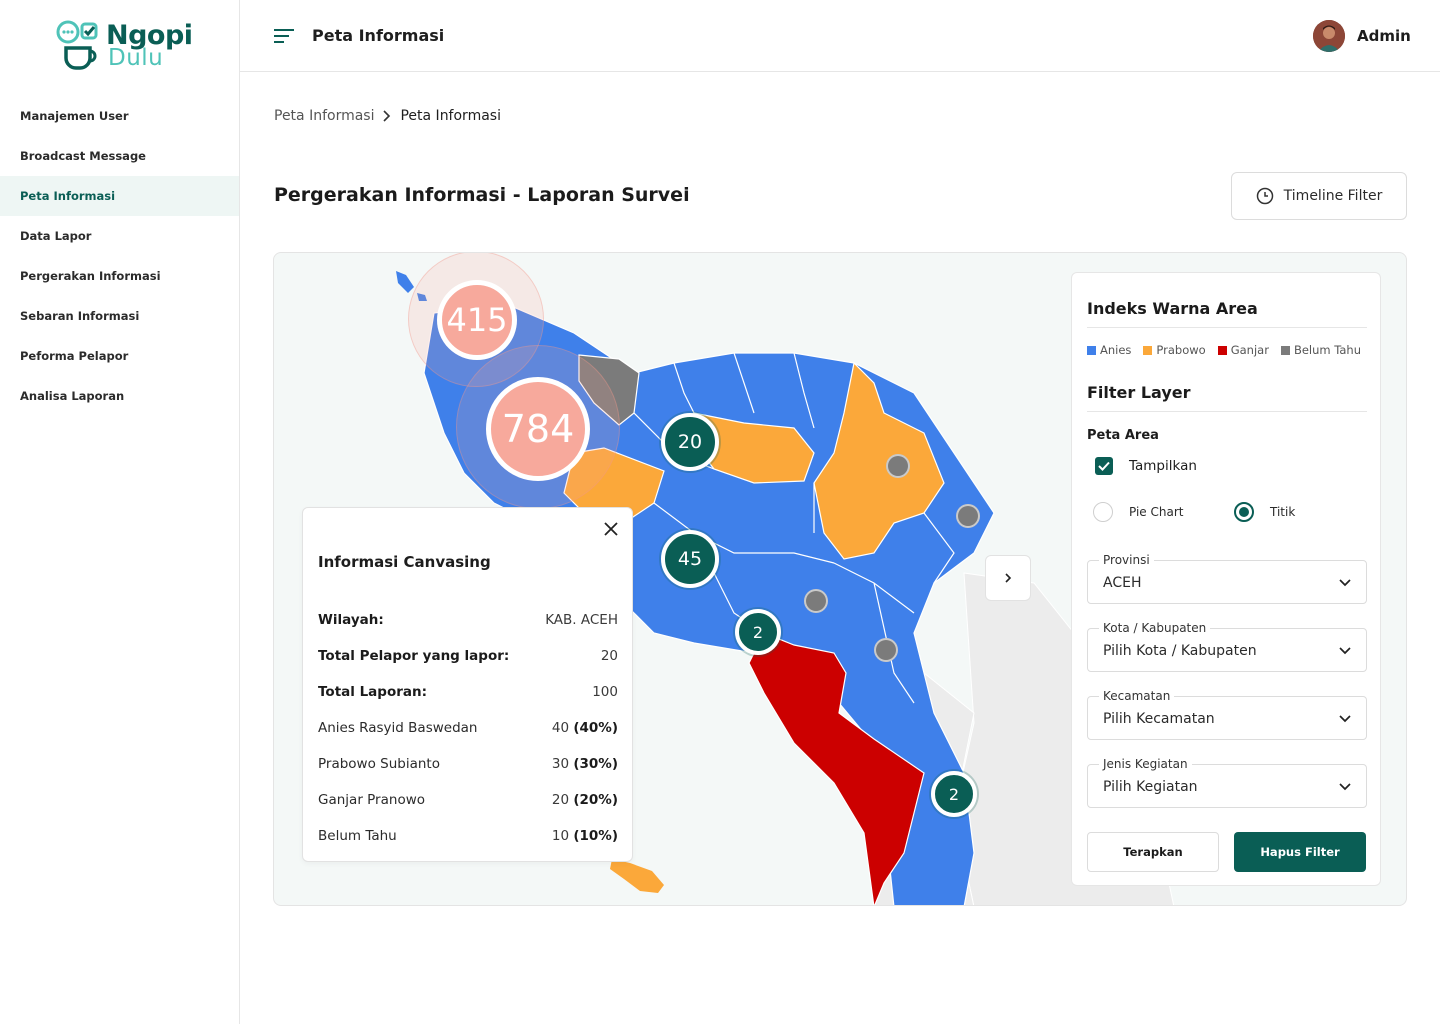 This screenshot has height=1024, width=1440. What do you see at coordinates (1319, 196) in the screenshot?
I see `timeline-filter-button: Timeline Filter` at bounding box center [1319, 196].